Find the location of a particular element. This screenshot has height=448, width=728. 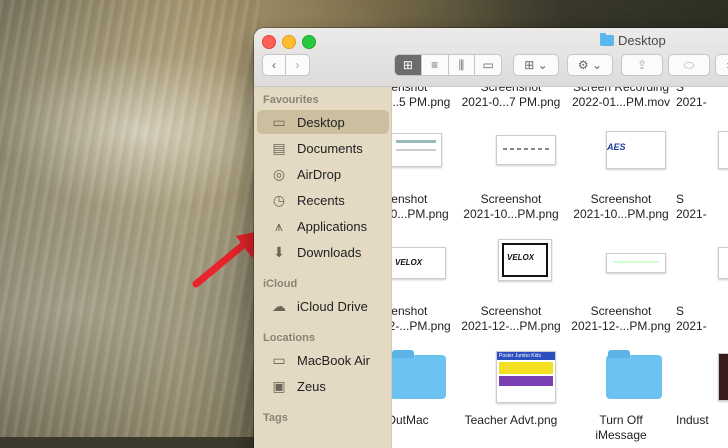

window-title: Desktop is located at coordinates (633, 40).